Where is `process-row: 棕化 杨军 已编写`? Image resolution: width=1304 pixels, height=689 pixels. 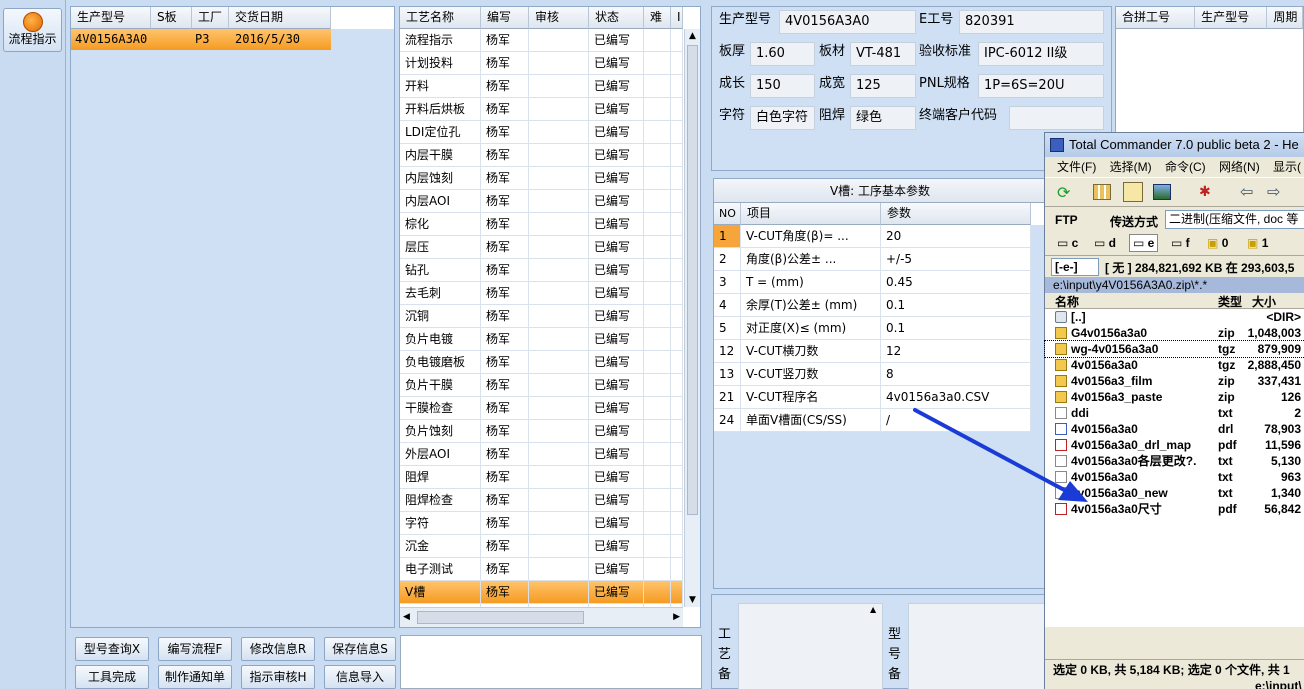
process-row: 棕化 杨军 已编写 is located at coordinates (541, 224).